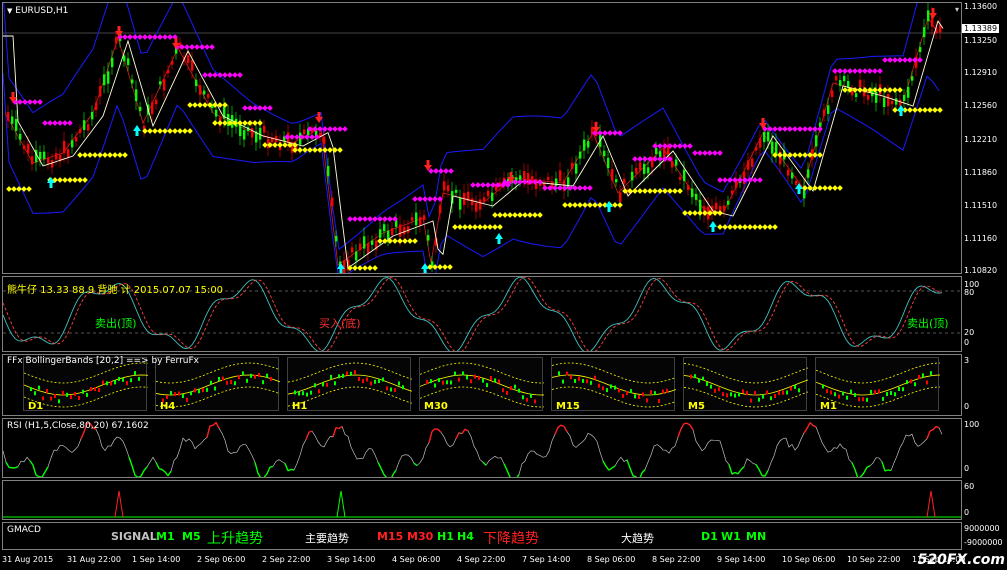 The image size is (1007, 570). I want to click on buy-bottom-label: 买入(底), so click(340, 323).